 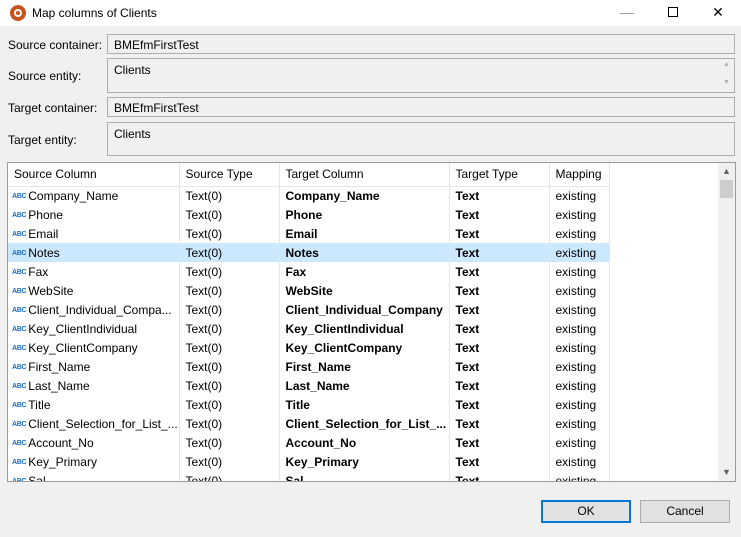 I want to click on minimize-button: —, so click(x=627, y=13).